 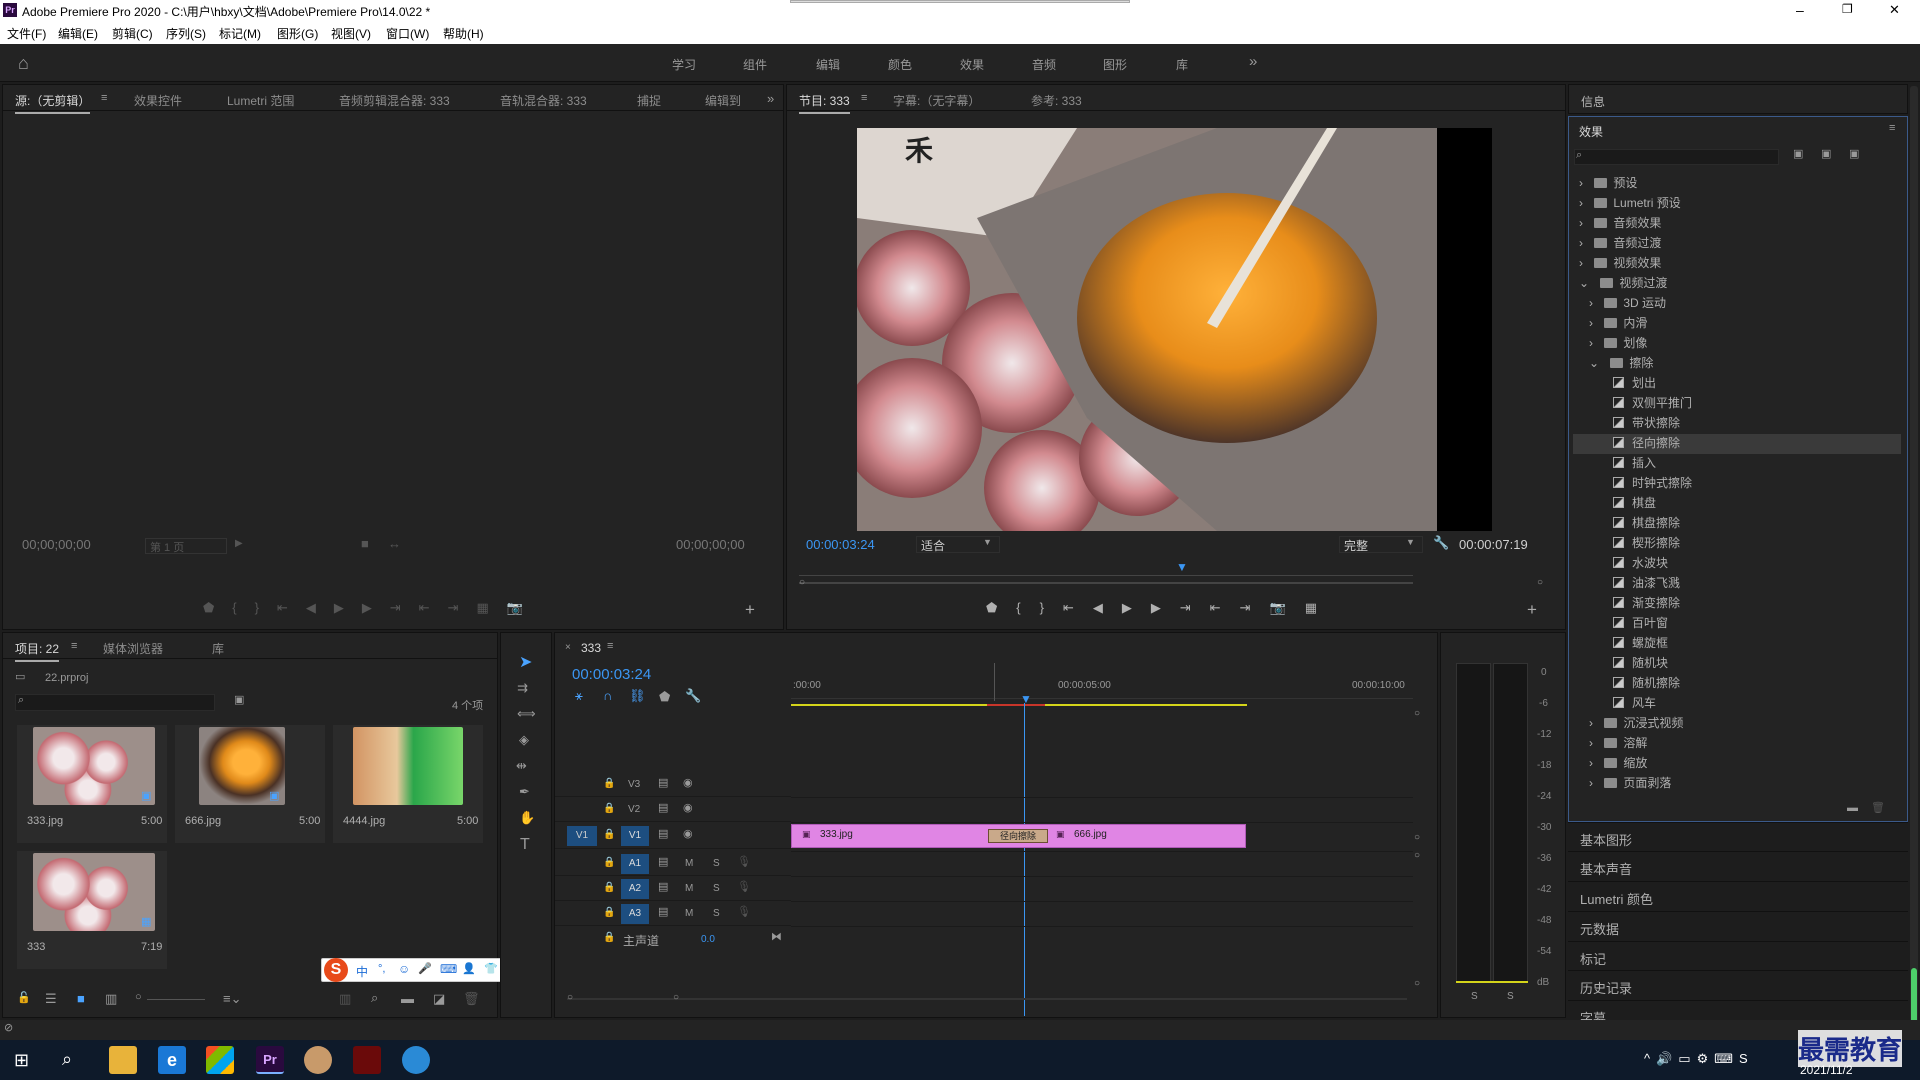 I want to click on find-icon: ⌕, so click(x=374, y=997).